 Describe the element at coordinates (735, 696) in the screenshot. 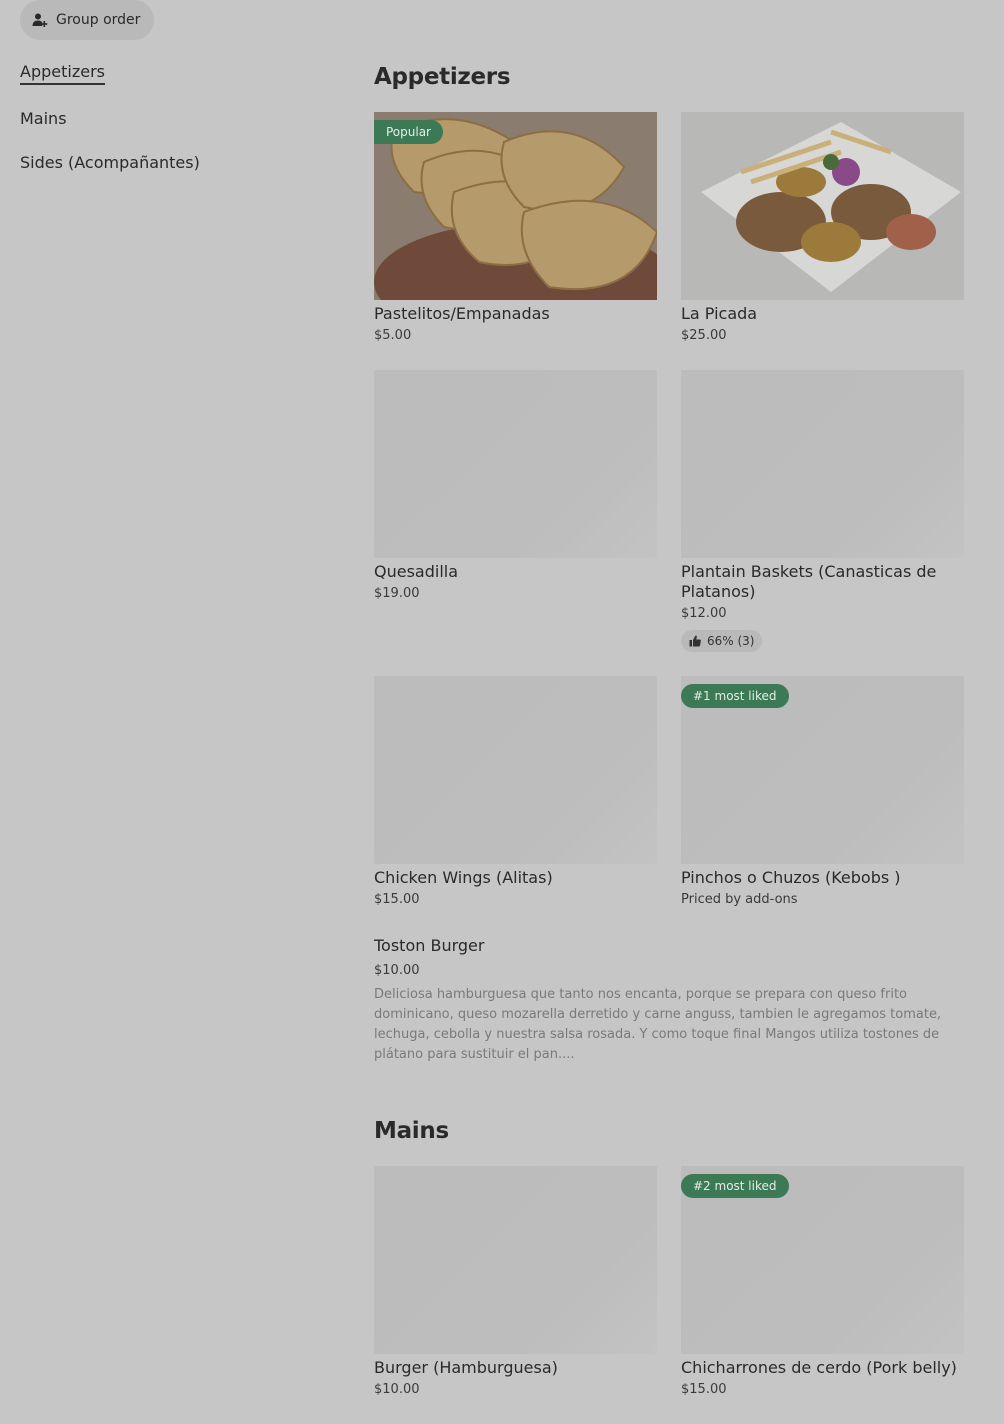

I see `most-liked-badge: #1 most liked` at that location.